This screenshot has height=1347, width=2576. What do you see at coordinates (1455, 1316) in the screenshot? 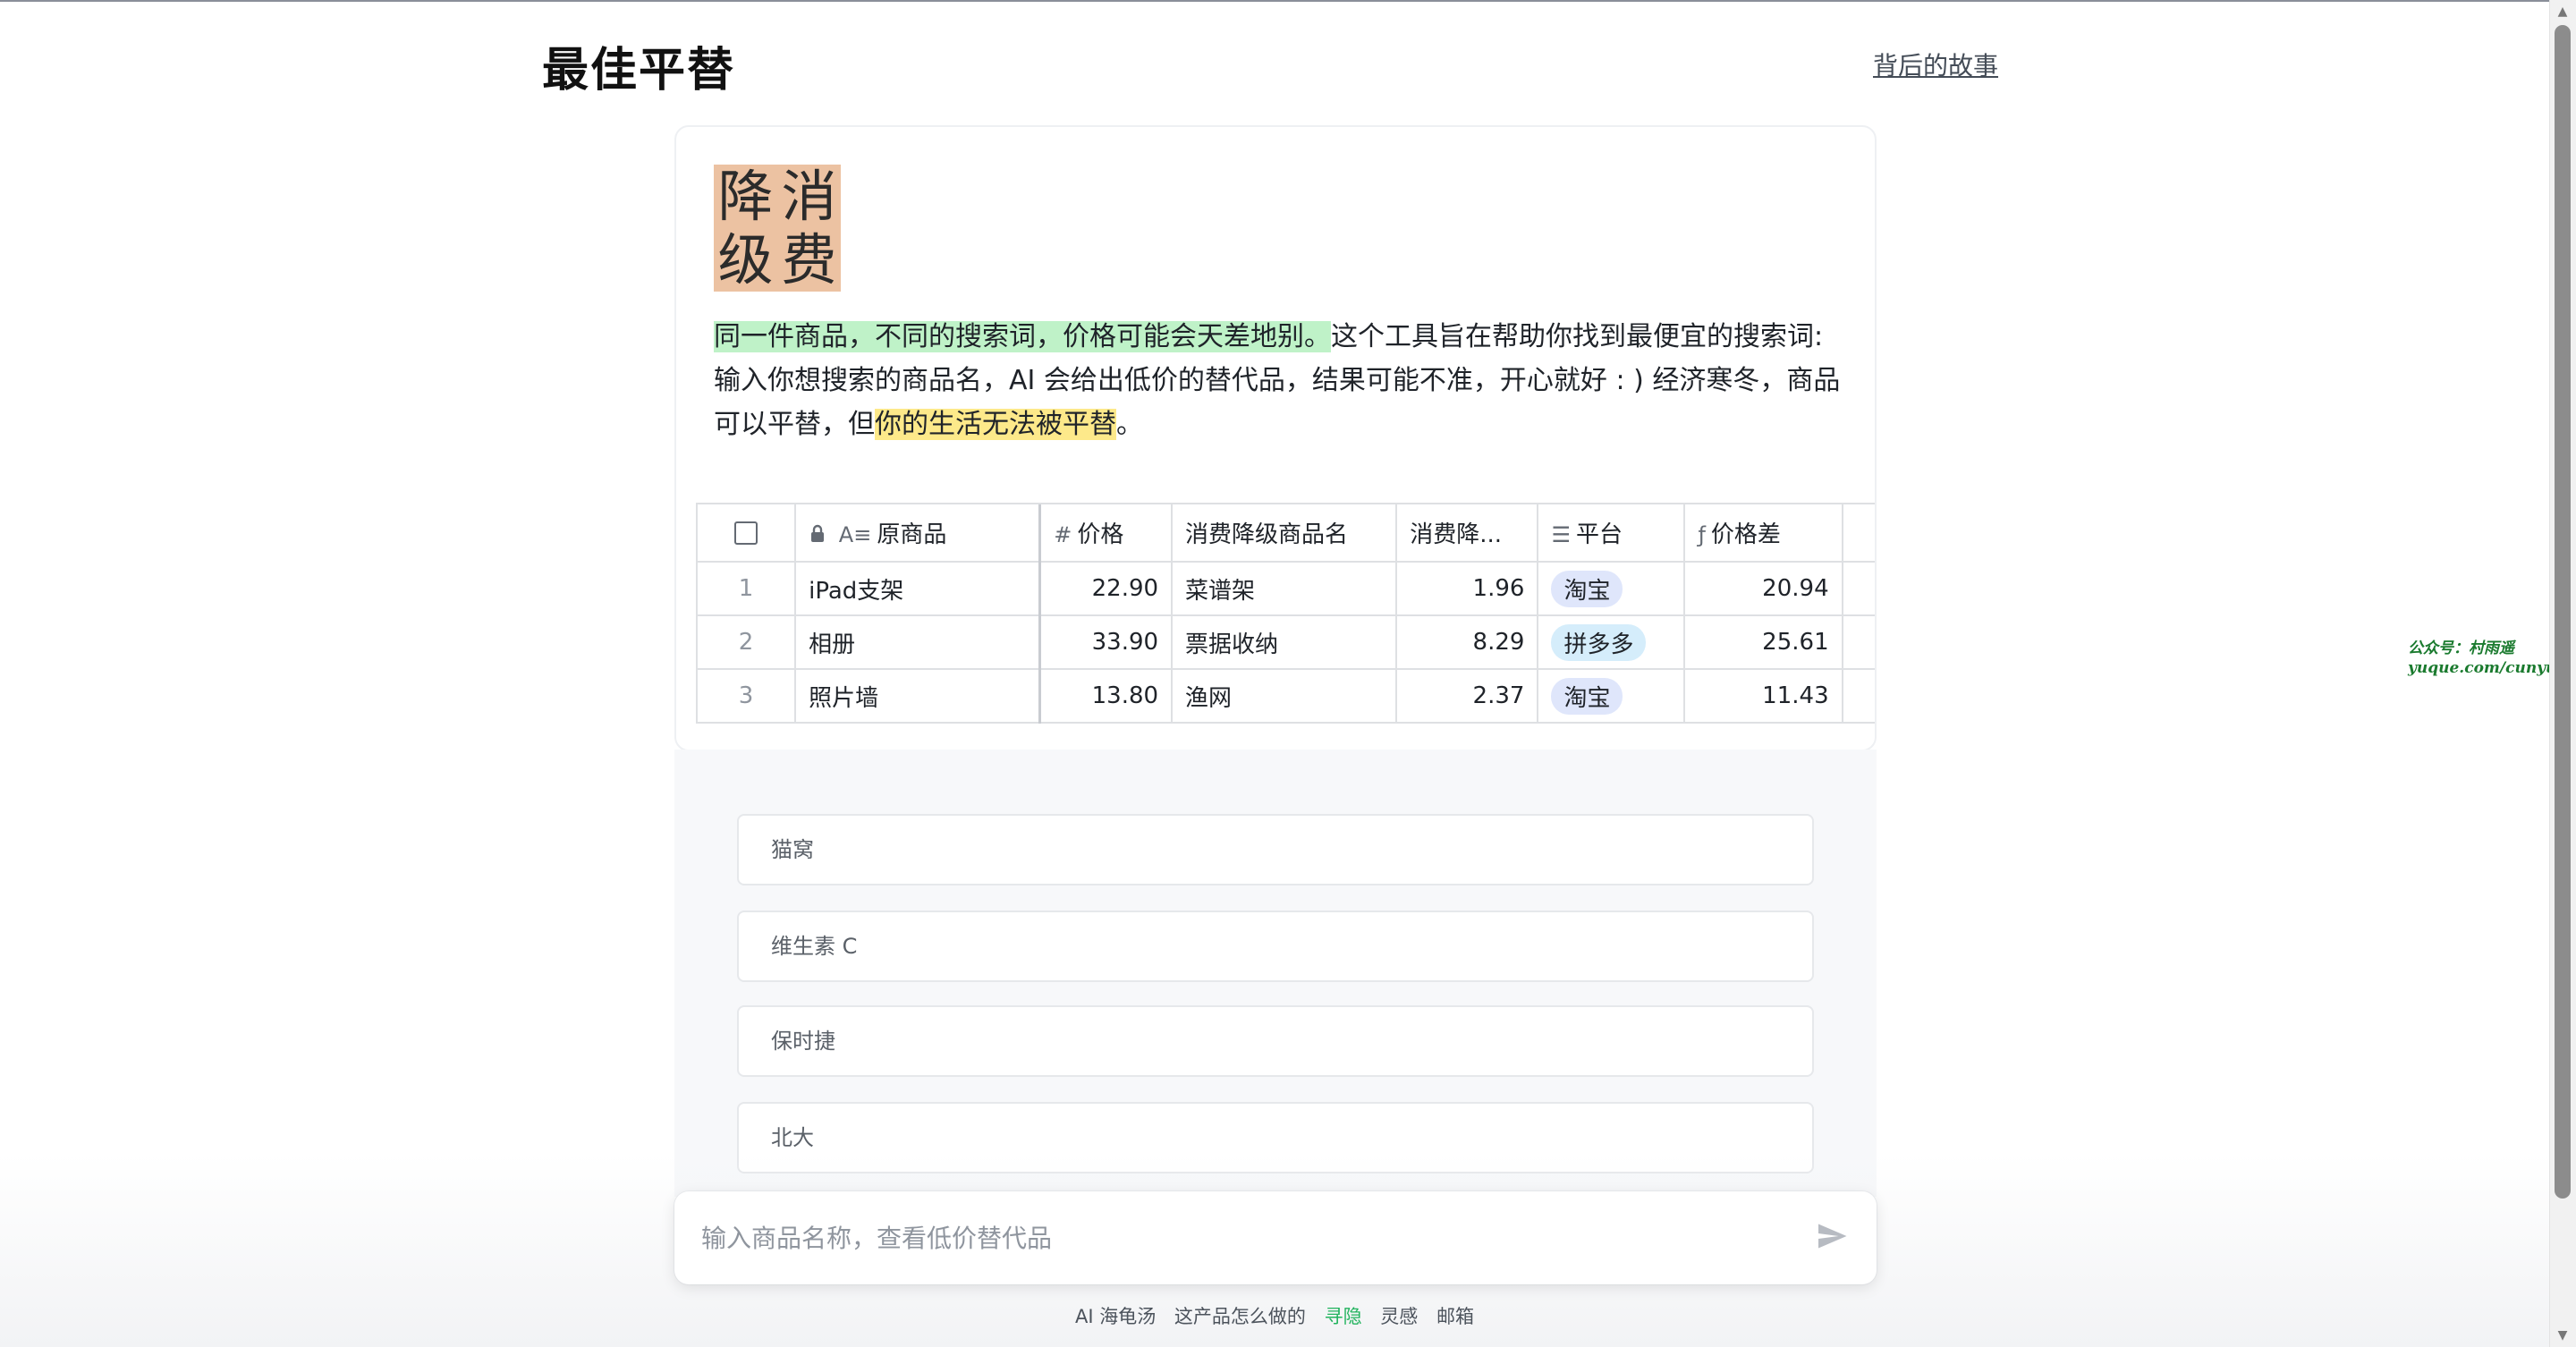
I see `footer-link-email: 邮箱` at bounding box center [1455, 1316].